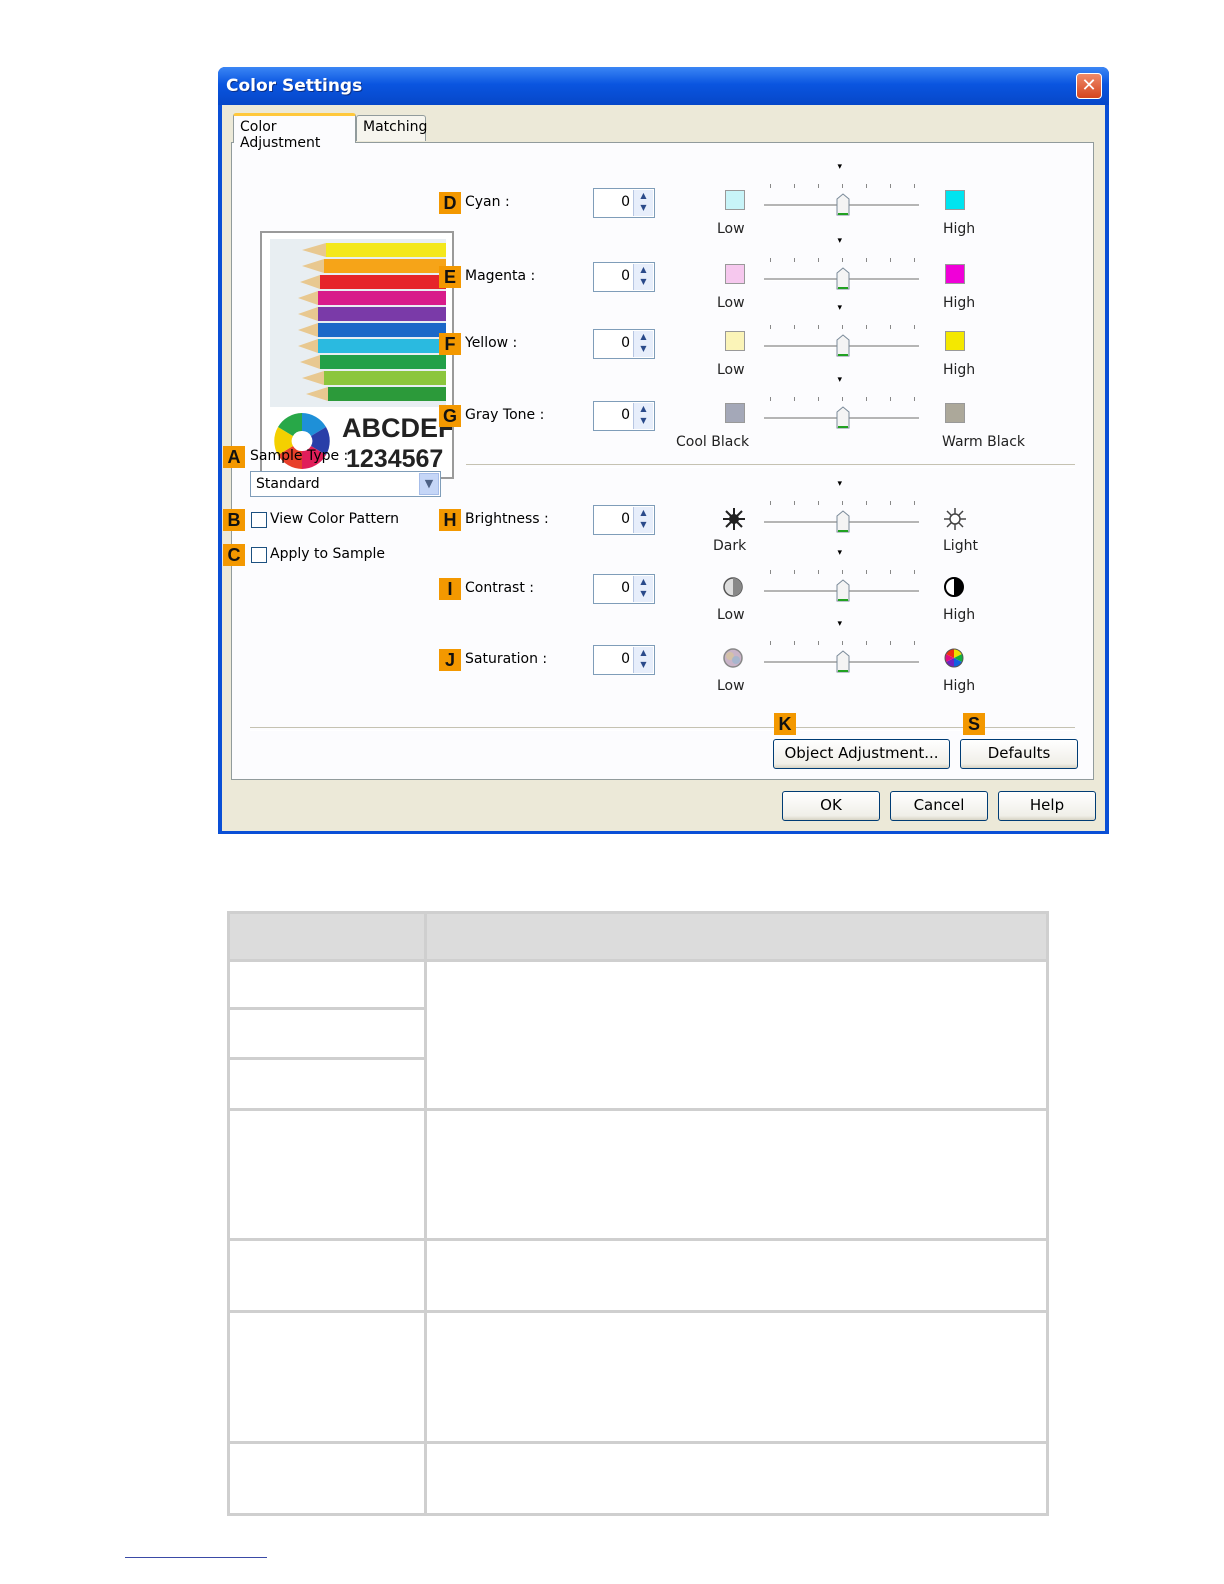  I want to click on slider-label: Magenta :, so click(500, 276).